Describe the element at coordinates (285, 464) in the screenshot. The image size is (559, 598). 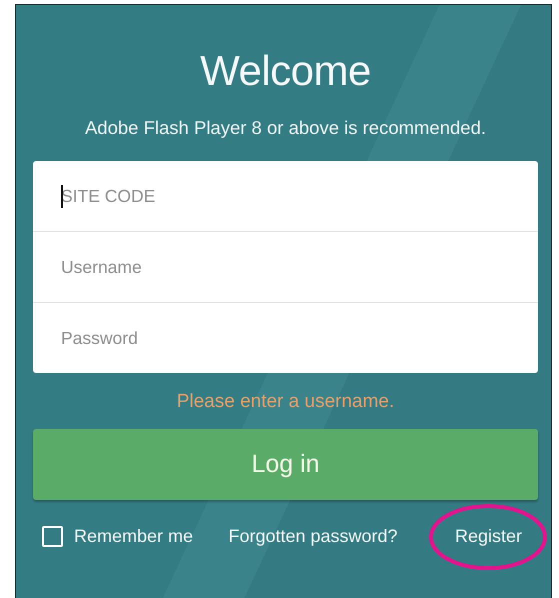
I see `login-button: Log in` at that location.